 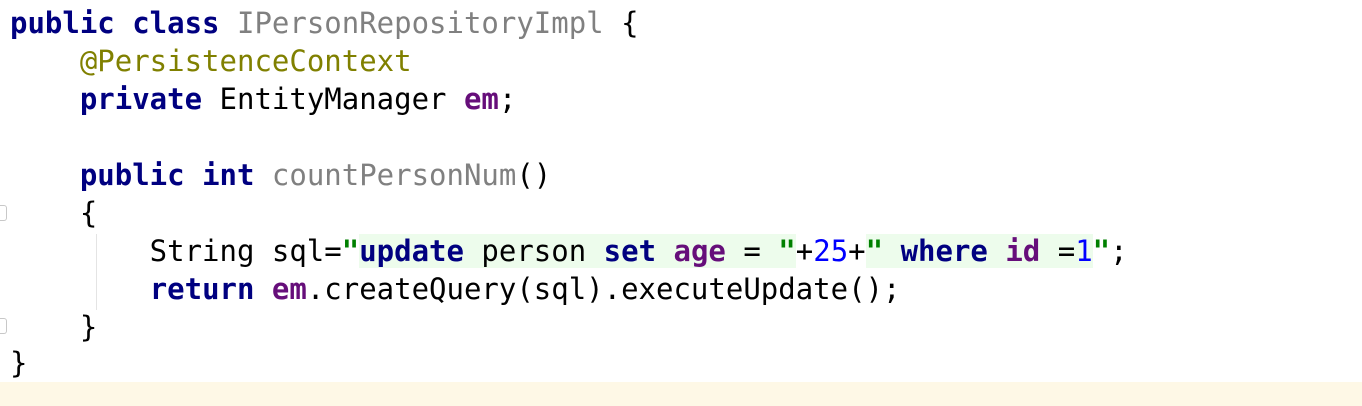 What do you see at coordinates (1023, 251) in the screenshot?
I see `code-token: id` at bounding box center [1023, 251].